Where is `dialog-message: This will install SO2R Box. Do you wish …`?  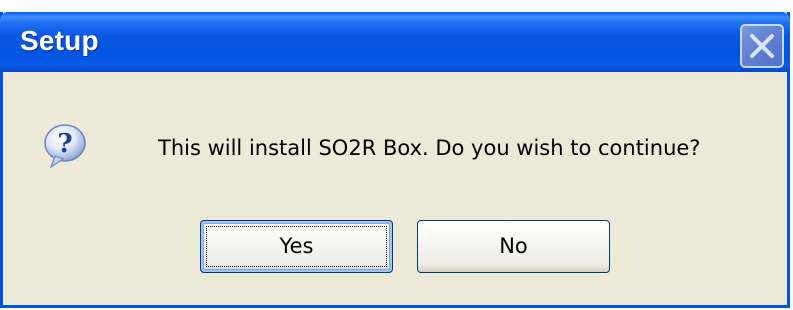
dialog-message: This will install SO2R Box. Do you wish … is located at coordinates (429, 148).